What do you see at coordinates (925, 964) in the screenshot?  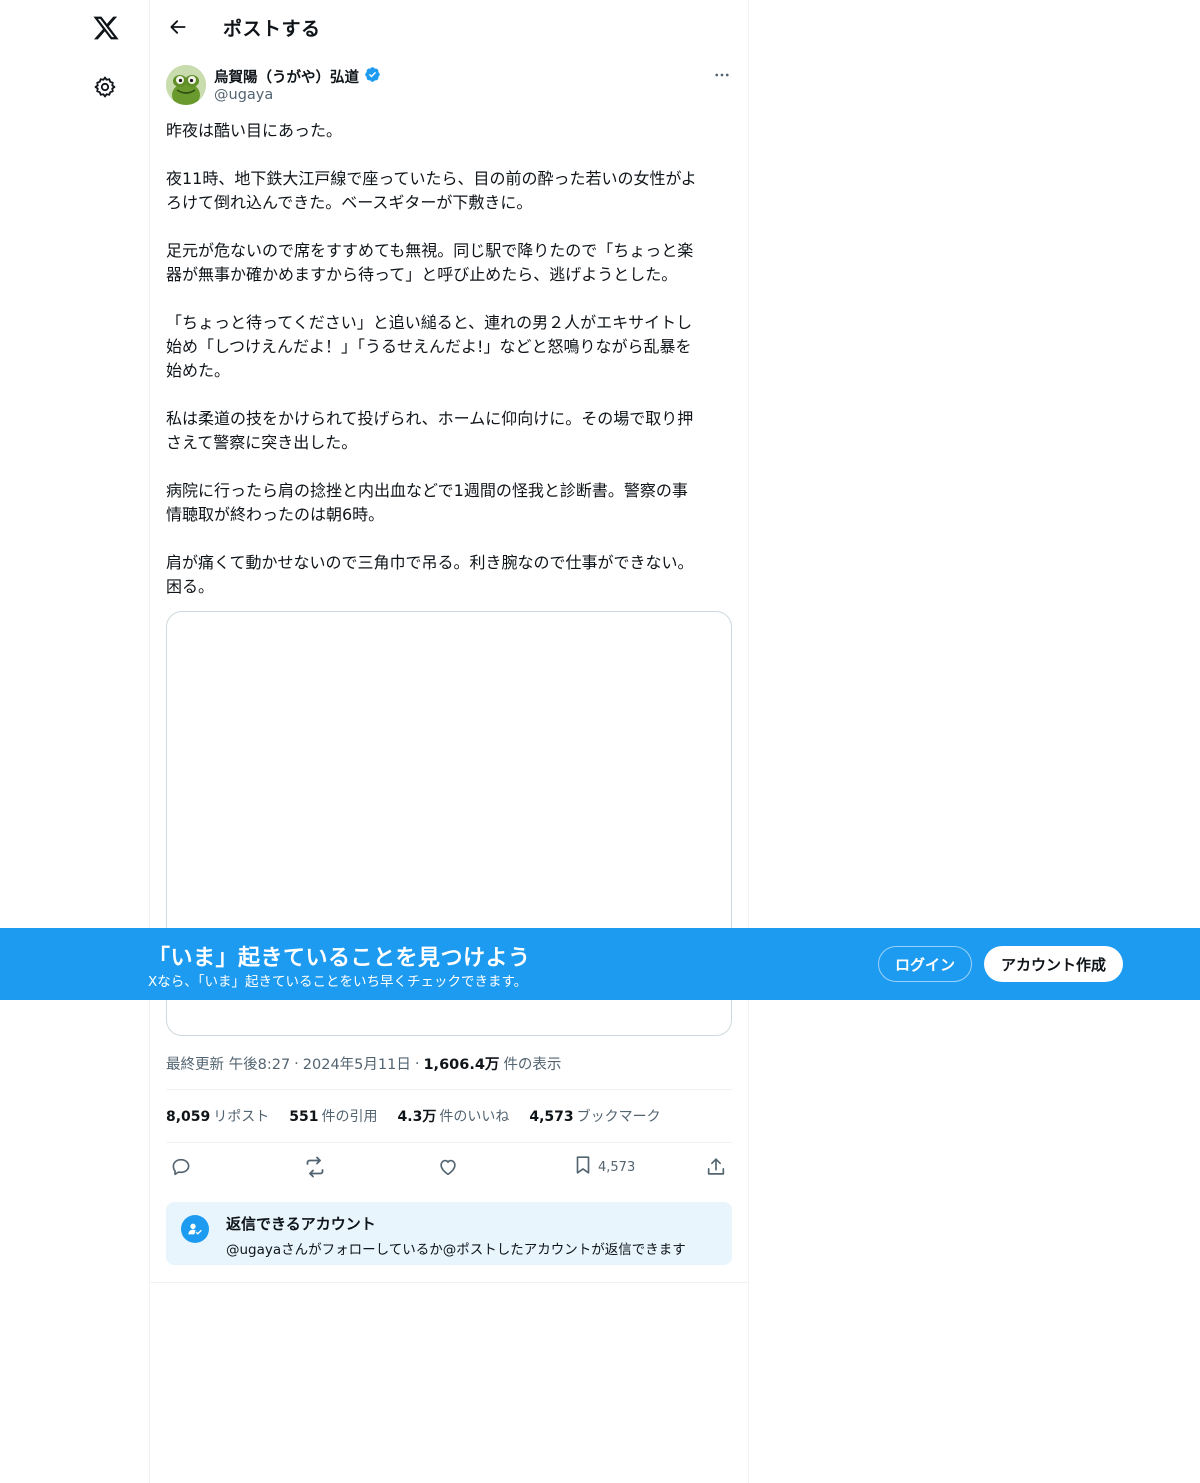 I see `login-button: ログイン` at bounding box center [925, 964].